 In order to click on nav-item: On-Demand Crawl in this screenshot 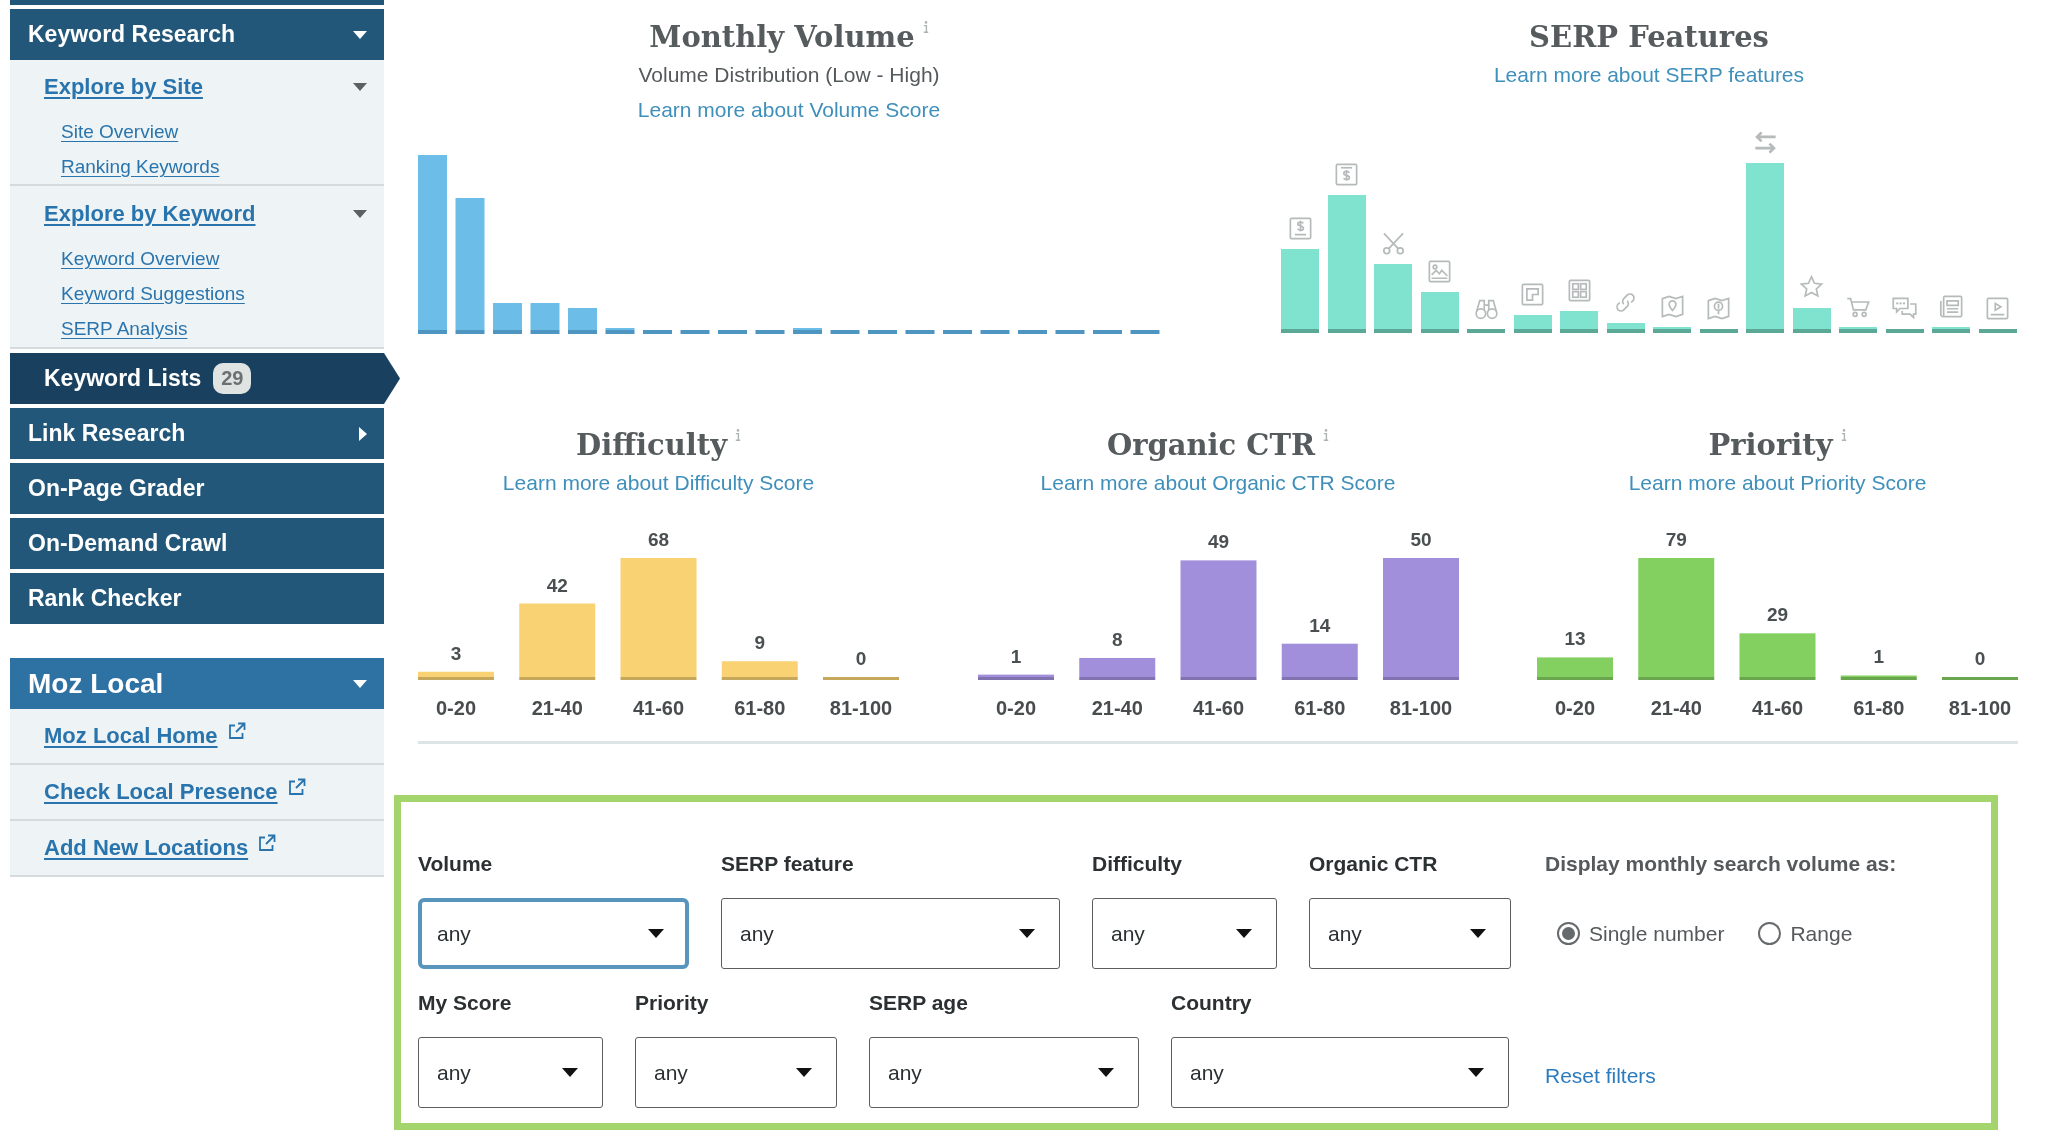, I will do `click(197, 543)`.